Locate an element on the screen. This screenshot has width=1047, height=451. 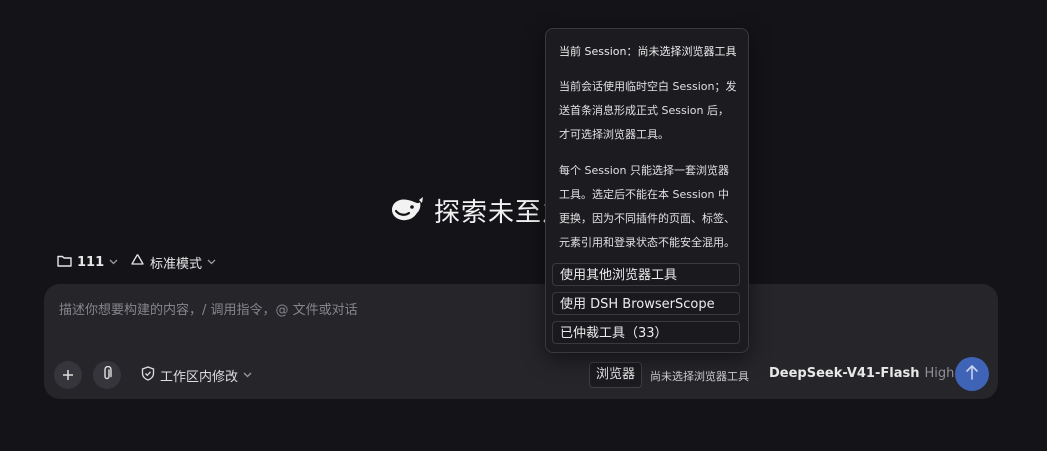
paperclip-icon is located at coordinates (107, 375).